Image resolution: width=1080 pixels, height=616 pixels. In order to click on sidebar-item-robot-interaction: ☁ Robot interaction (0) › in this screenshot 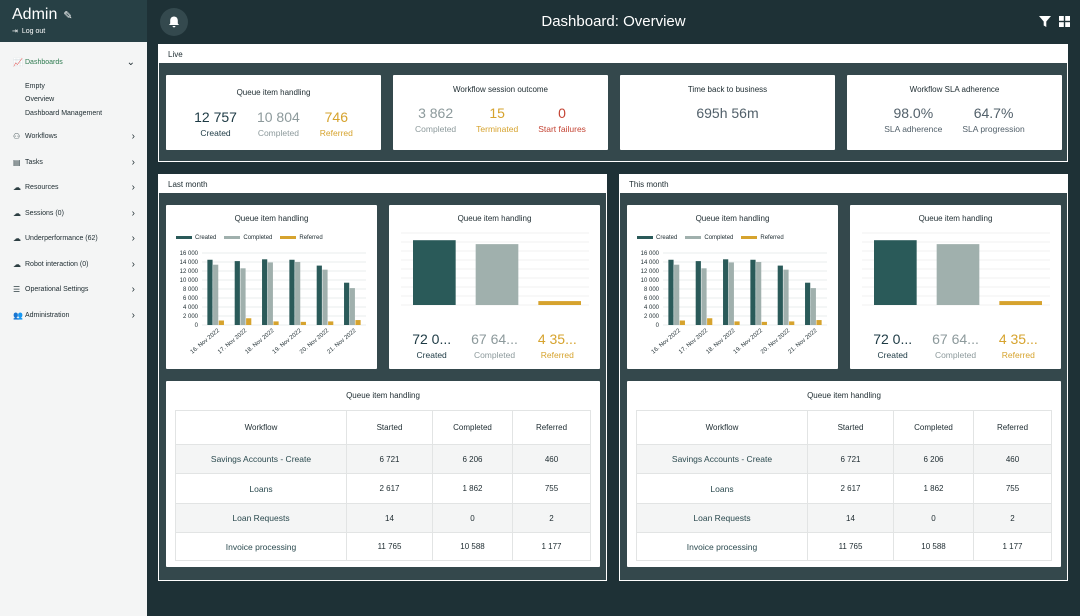, I will do `click(73, 265)`.